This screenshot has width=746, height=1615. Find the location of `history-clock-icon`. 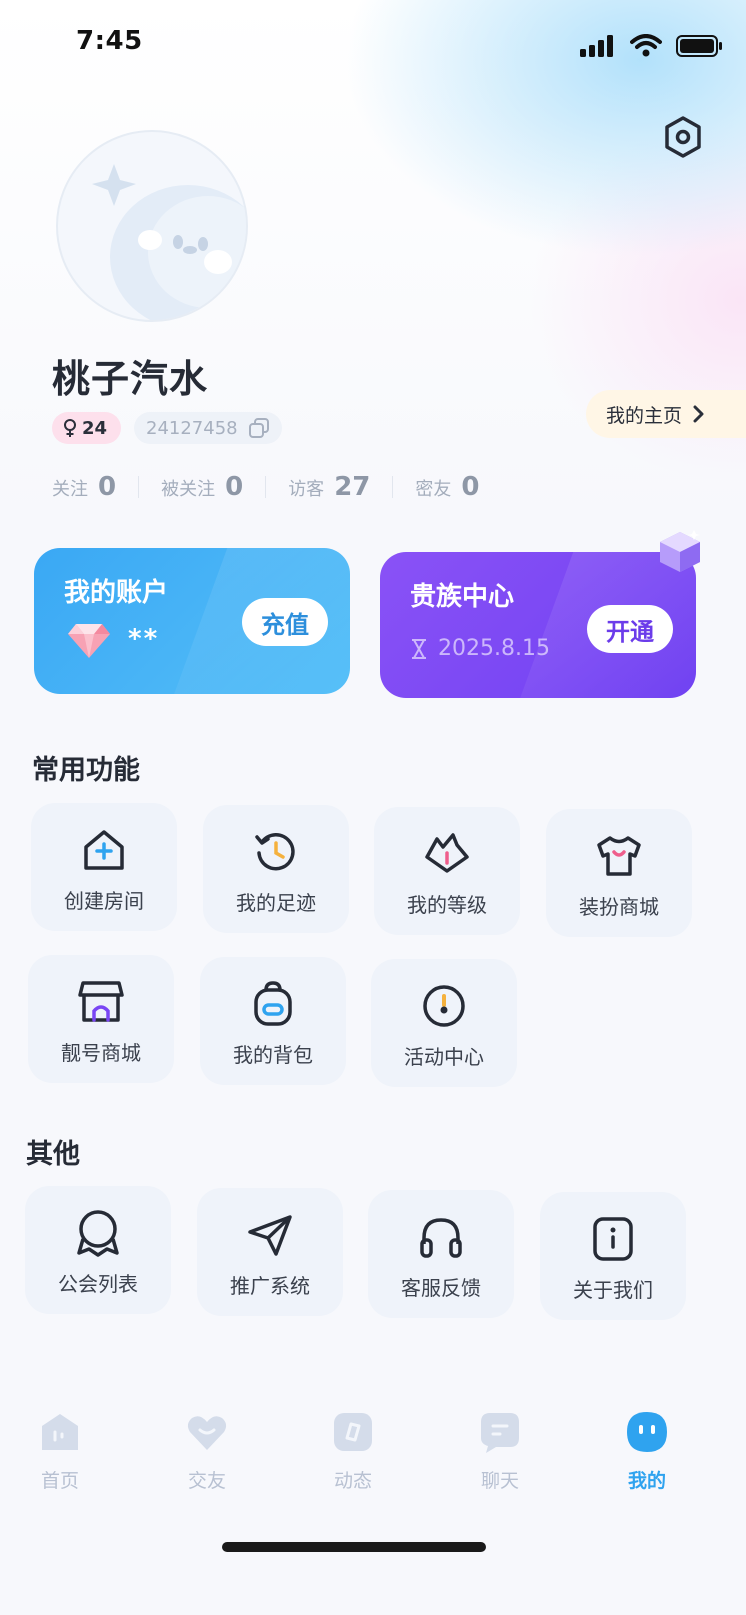

history-clock-icon is located at coordinates (276, 852).